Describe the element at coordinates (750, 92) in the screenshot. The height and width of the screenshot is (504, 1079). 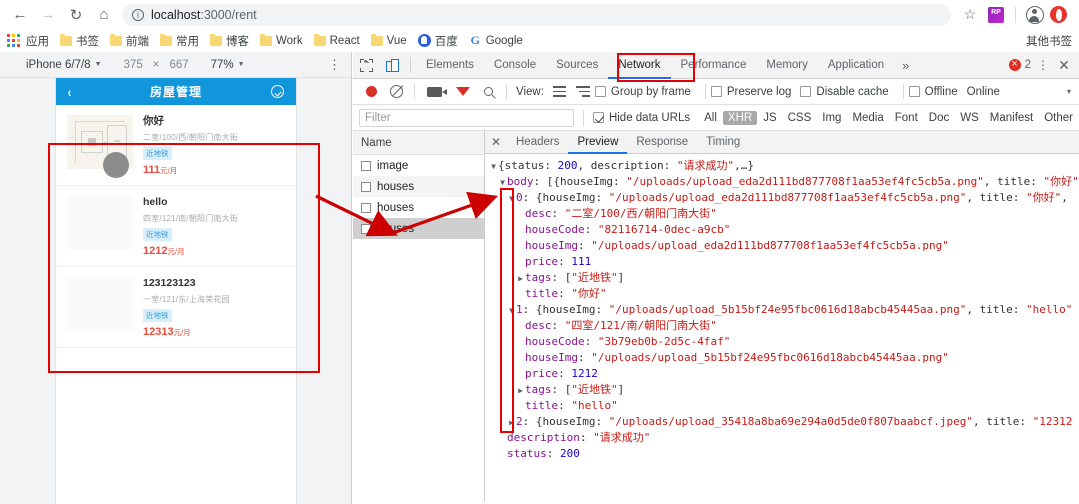
I see `preserve-log-checkbox: Preserve log` at that location.